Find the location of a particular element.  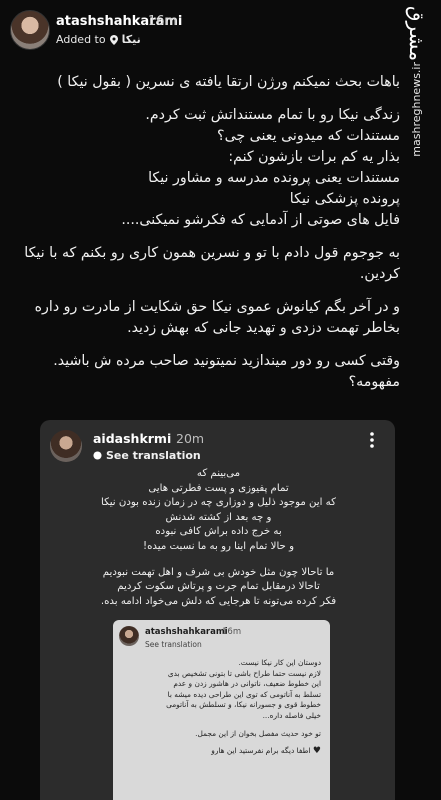

see-translation-link: See translation is located at coordinates (147, 455).